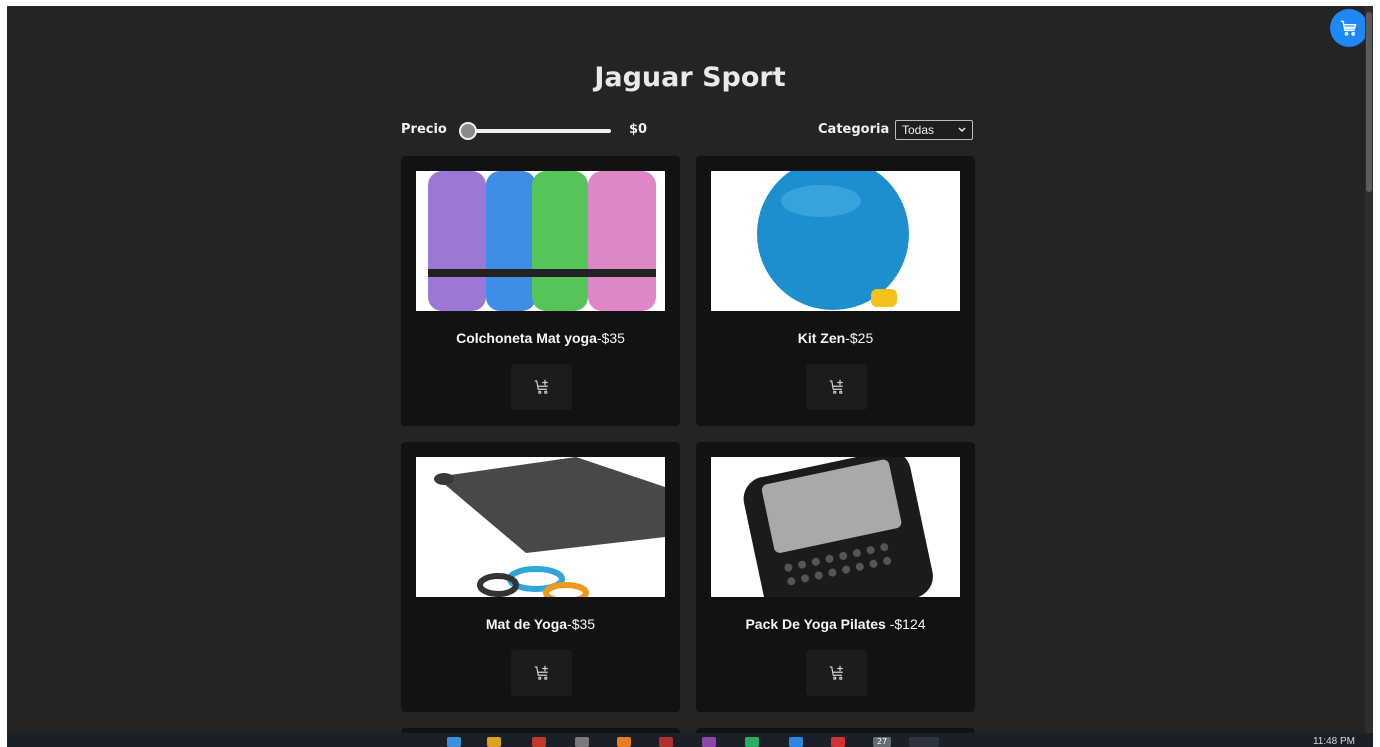  I want to click on price-label: Precio, so click(424, 129).